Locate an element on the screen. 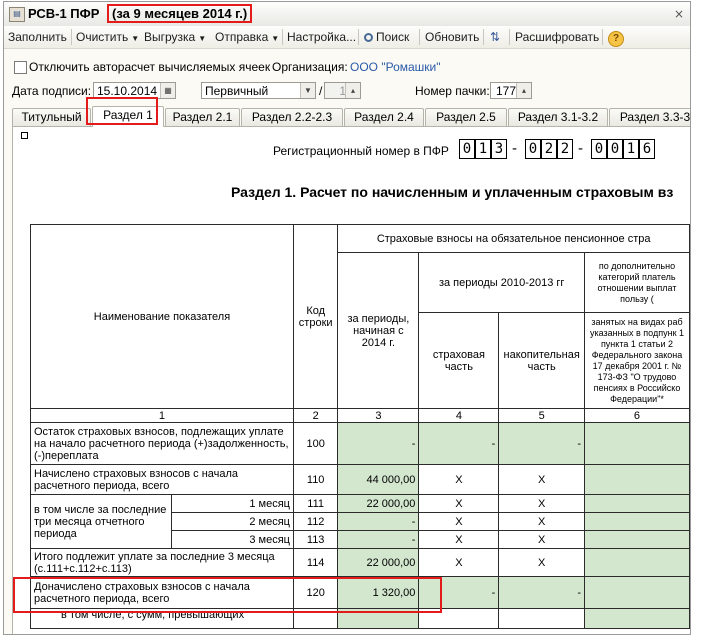 This screenshot has height=638, width=701. help-icon: ? is located at coordinates (616, 39).